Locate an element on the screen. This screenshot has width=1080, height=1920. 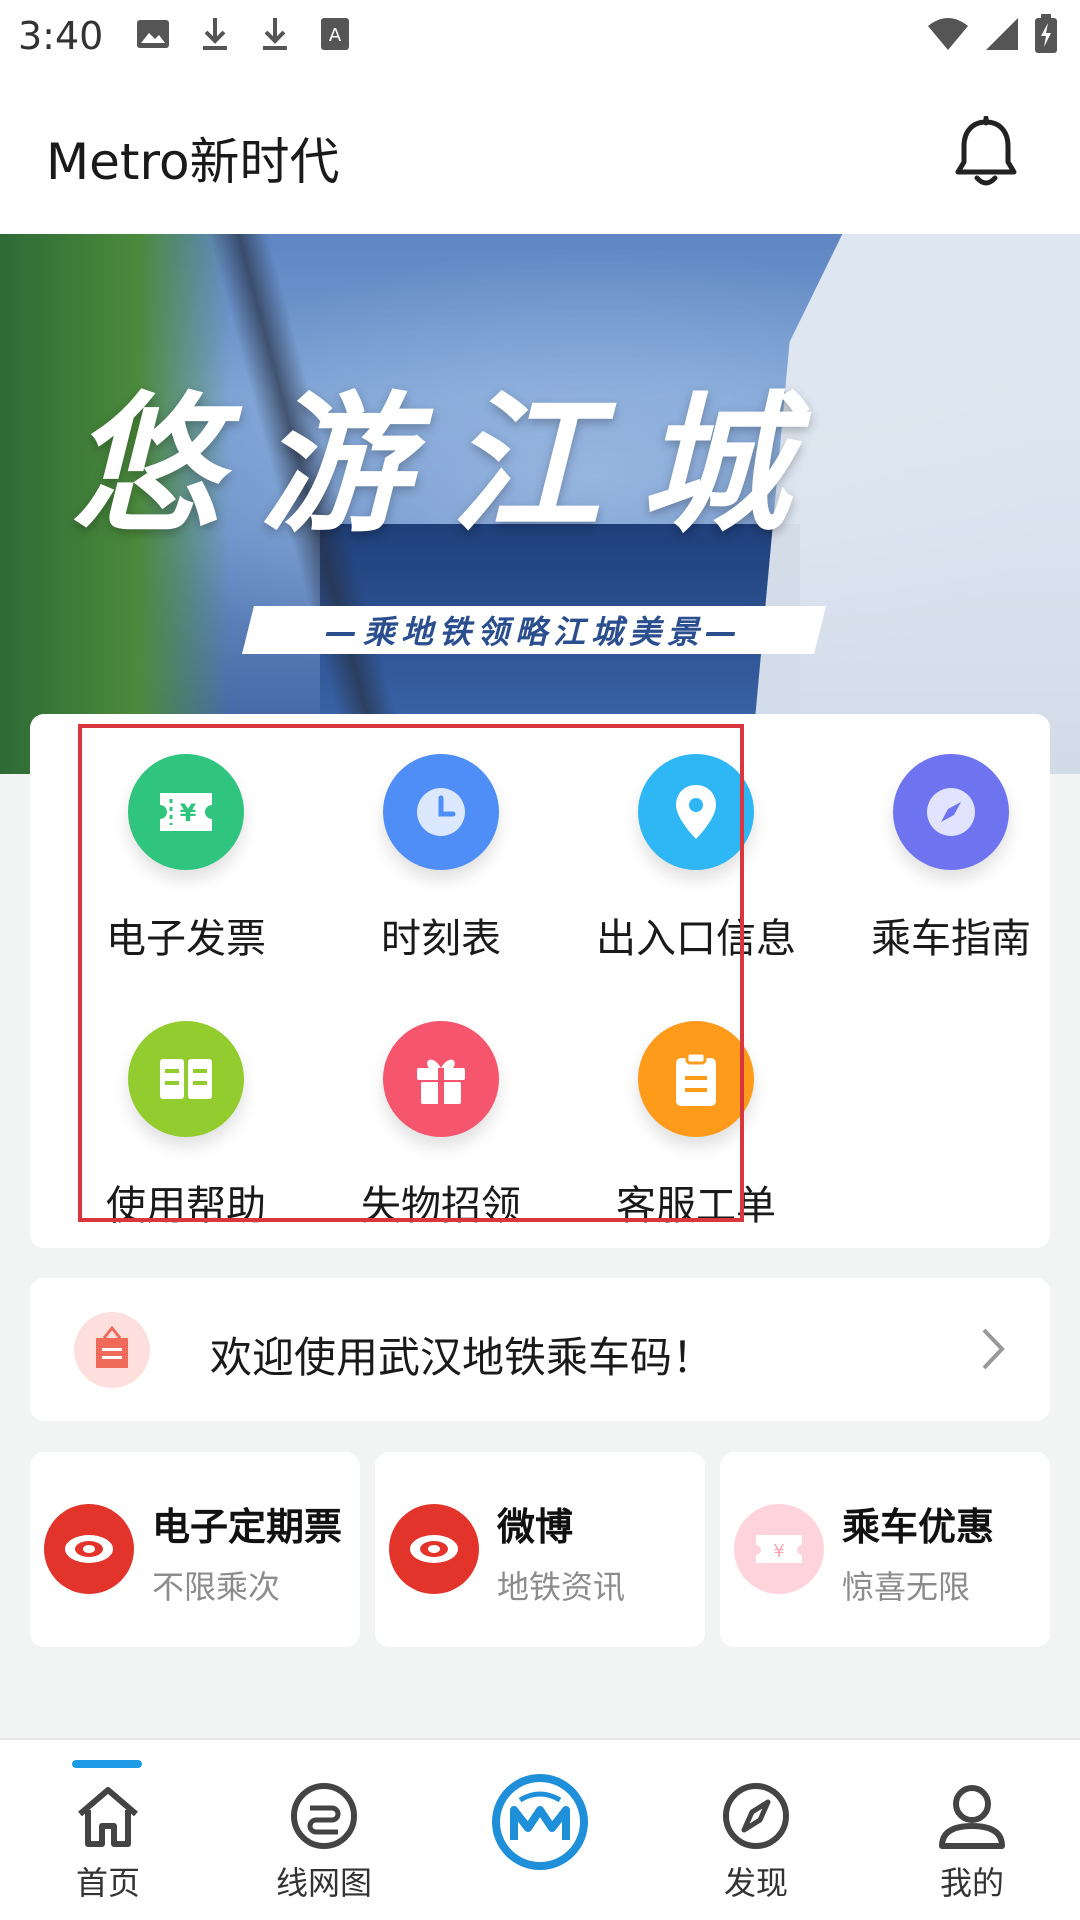
status-time: 3:40 is located at coordinates (61, 36).